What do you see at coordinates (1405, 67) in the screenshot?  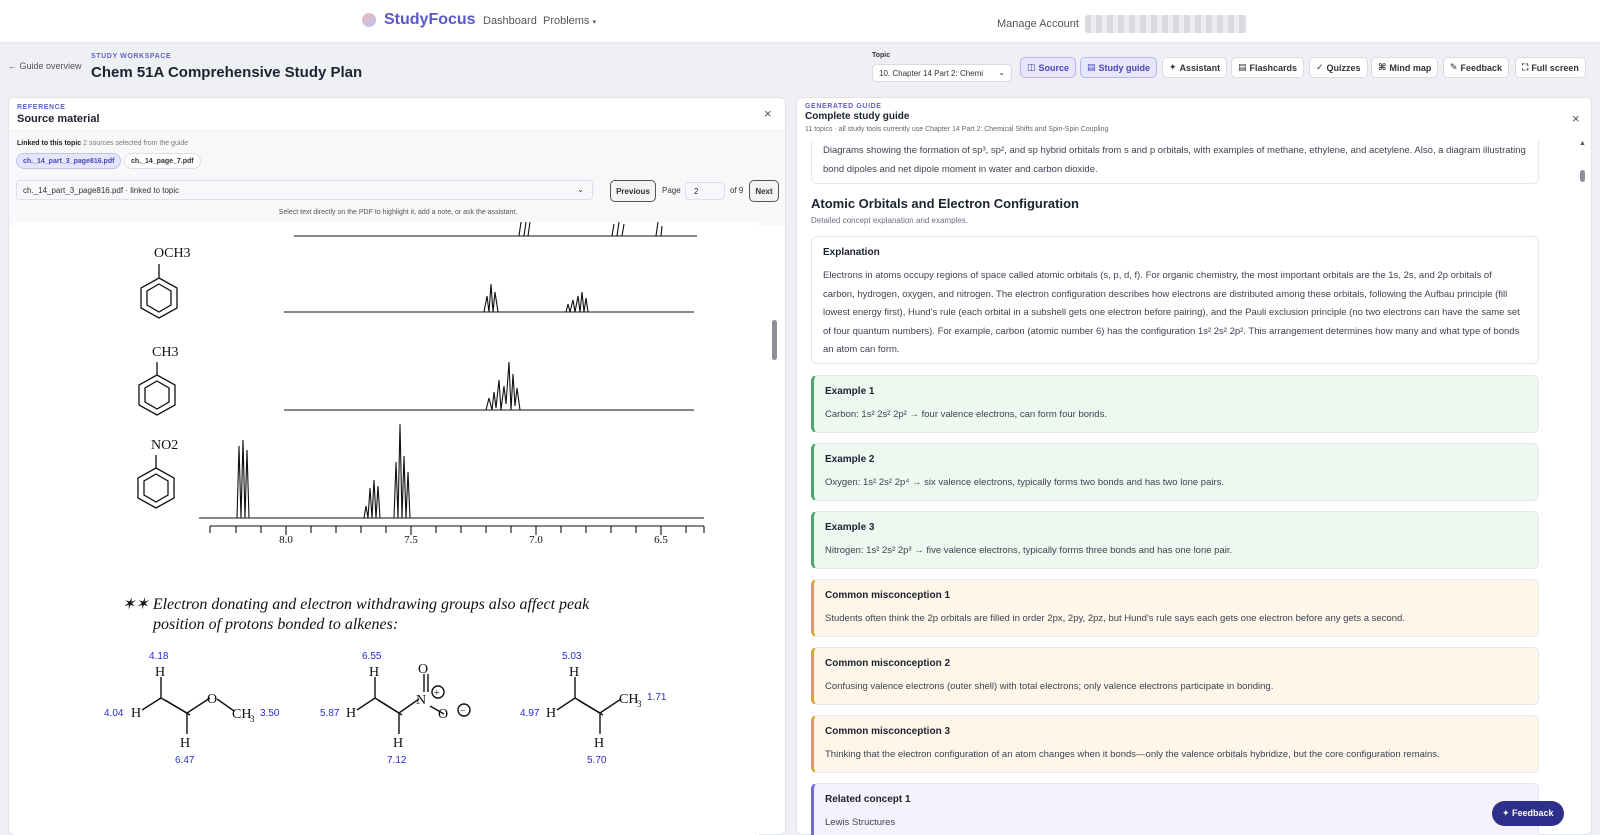 I see `tool-mind-map-button: ⌘ Mind map` at bounding box center [1405, 67].